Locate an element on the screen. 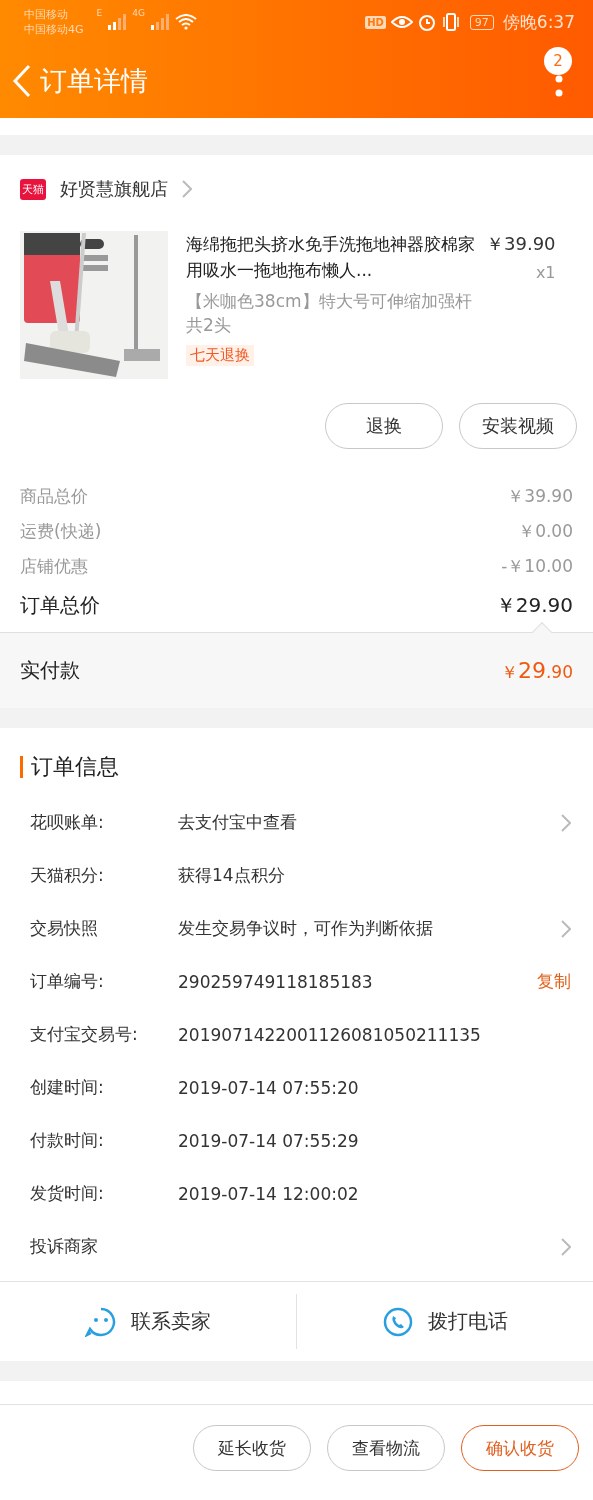 This screenshot has width=593, height=1500. carrier-name: 中国移动 is located at coordinates (46, 14).